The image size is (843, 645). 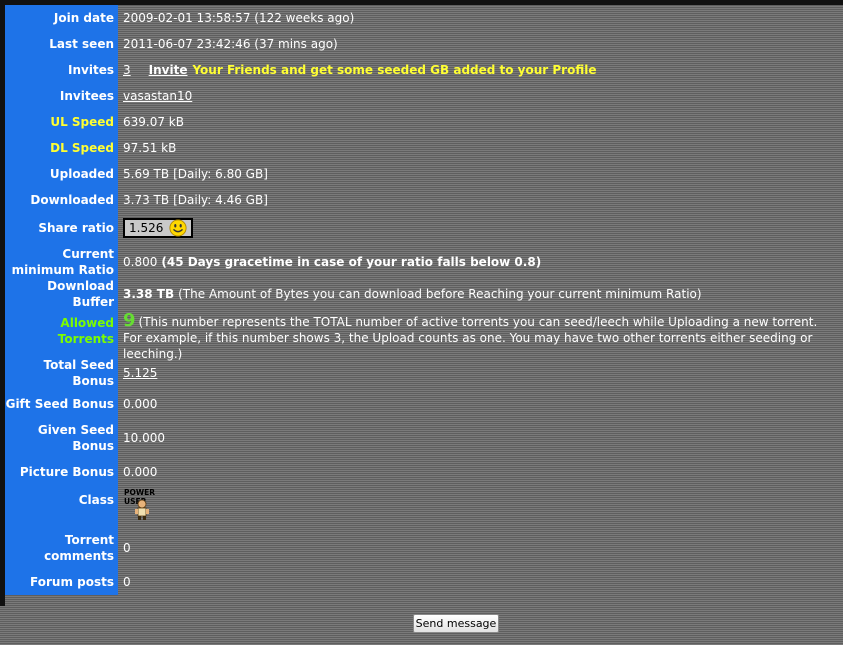 What do you see at coordinates (149, 294) in the screenshot?
I see `download-buffer-amount: 3.38 TB` at bounding box center [149, 294].